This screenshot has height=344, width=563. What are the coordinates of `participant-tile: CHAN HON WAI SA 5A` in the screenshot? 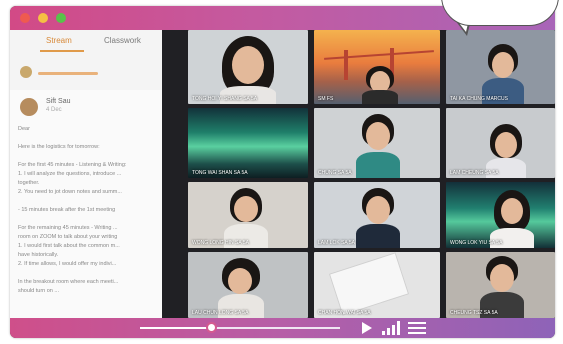 It's located at (377, 285).